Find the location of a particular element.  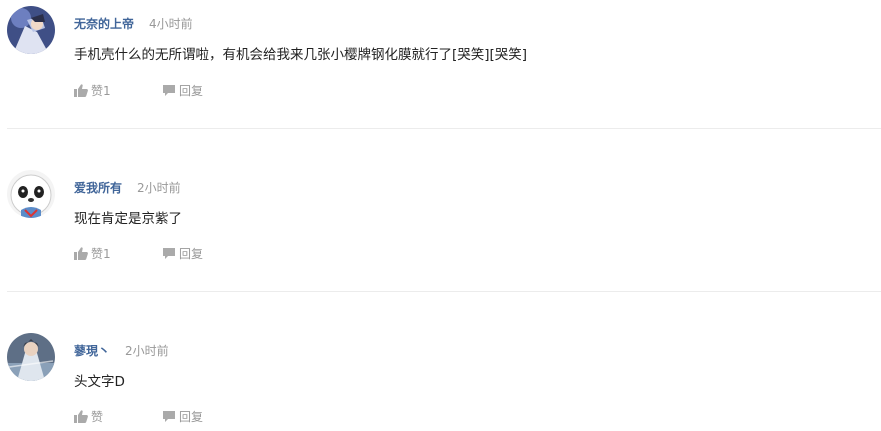

like-label: 赞 is located at coordinates (97, 417).